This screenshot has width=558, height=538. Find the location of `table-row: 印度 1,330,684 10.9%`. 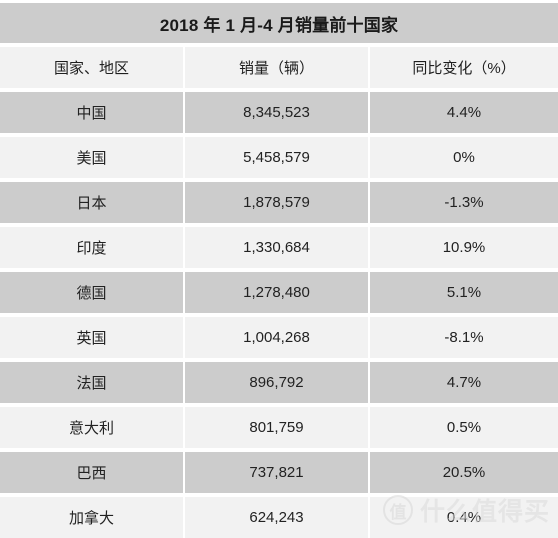

table-row: 印度 1,330,684 10.9% is located at coordinates (279, 247).